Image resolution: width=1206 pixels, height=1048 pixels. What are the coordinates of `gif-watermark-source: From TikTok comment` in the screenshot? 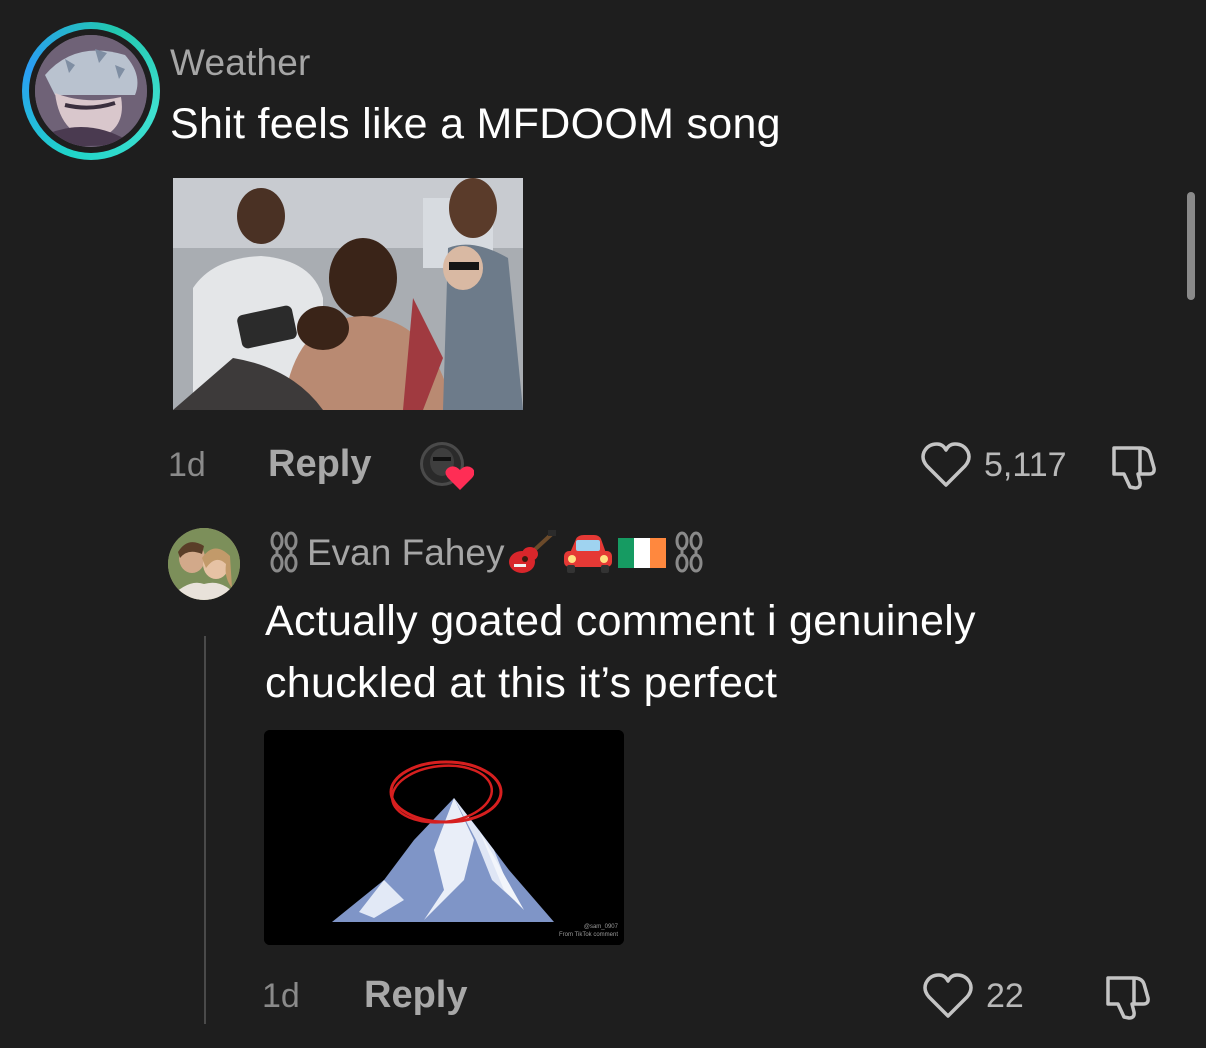 It's located at (588, 935).